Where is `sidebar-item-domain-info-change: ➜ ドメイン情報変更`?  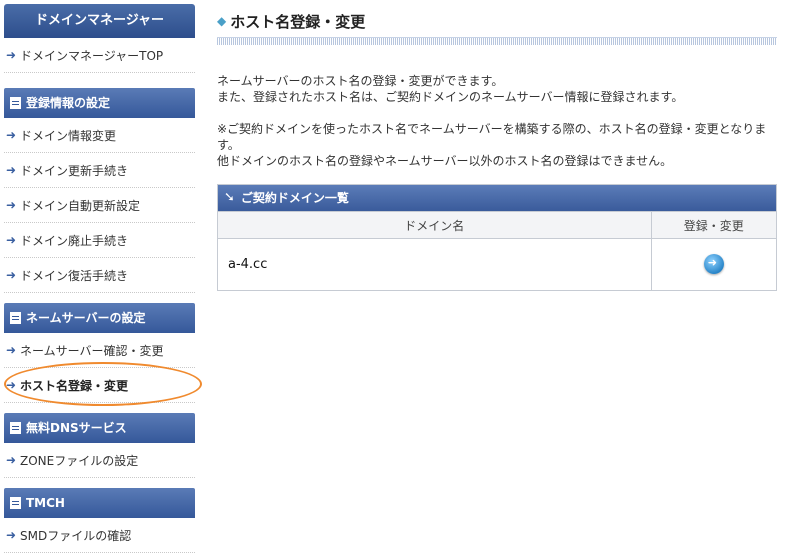 sidebar-item-domain-info-change: ➜ ドメイン情報変更 is located at coordinates (99, 135).